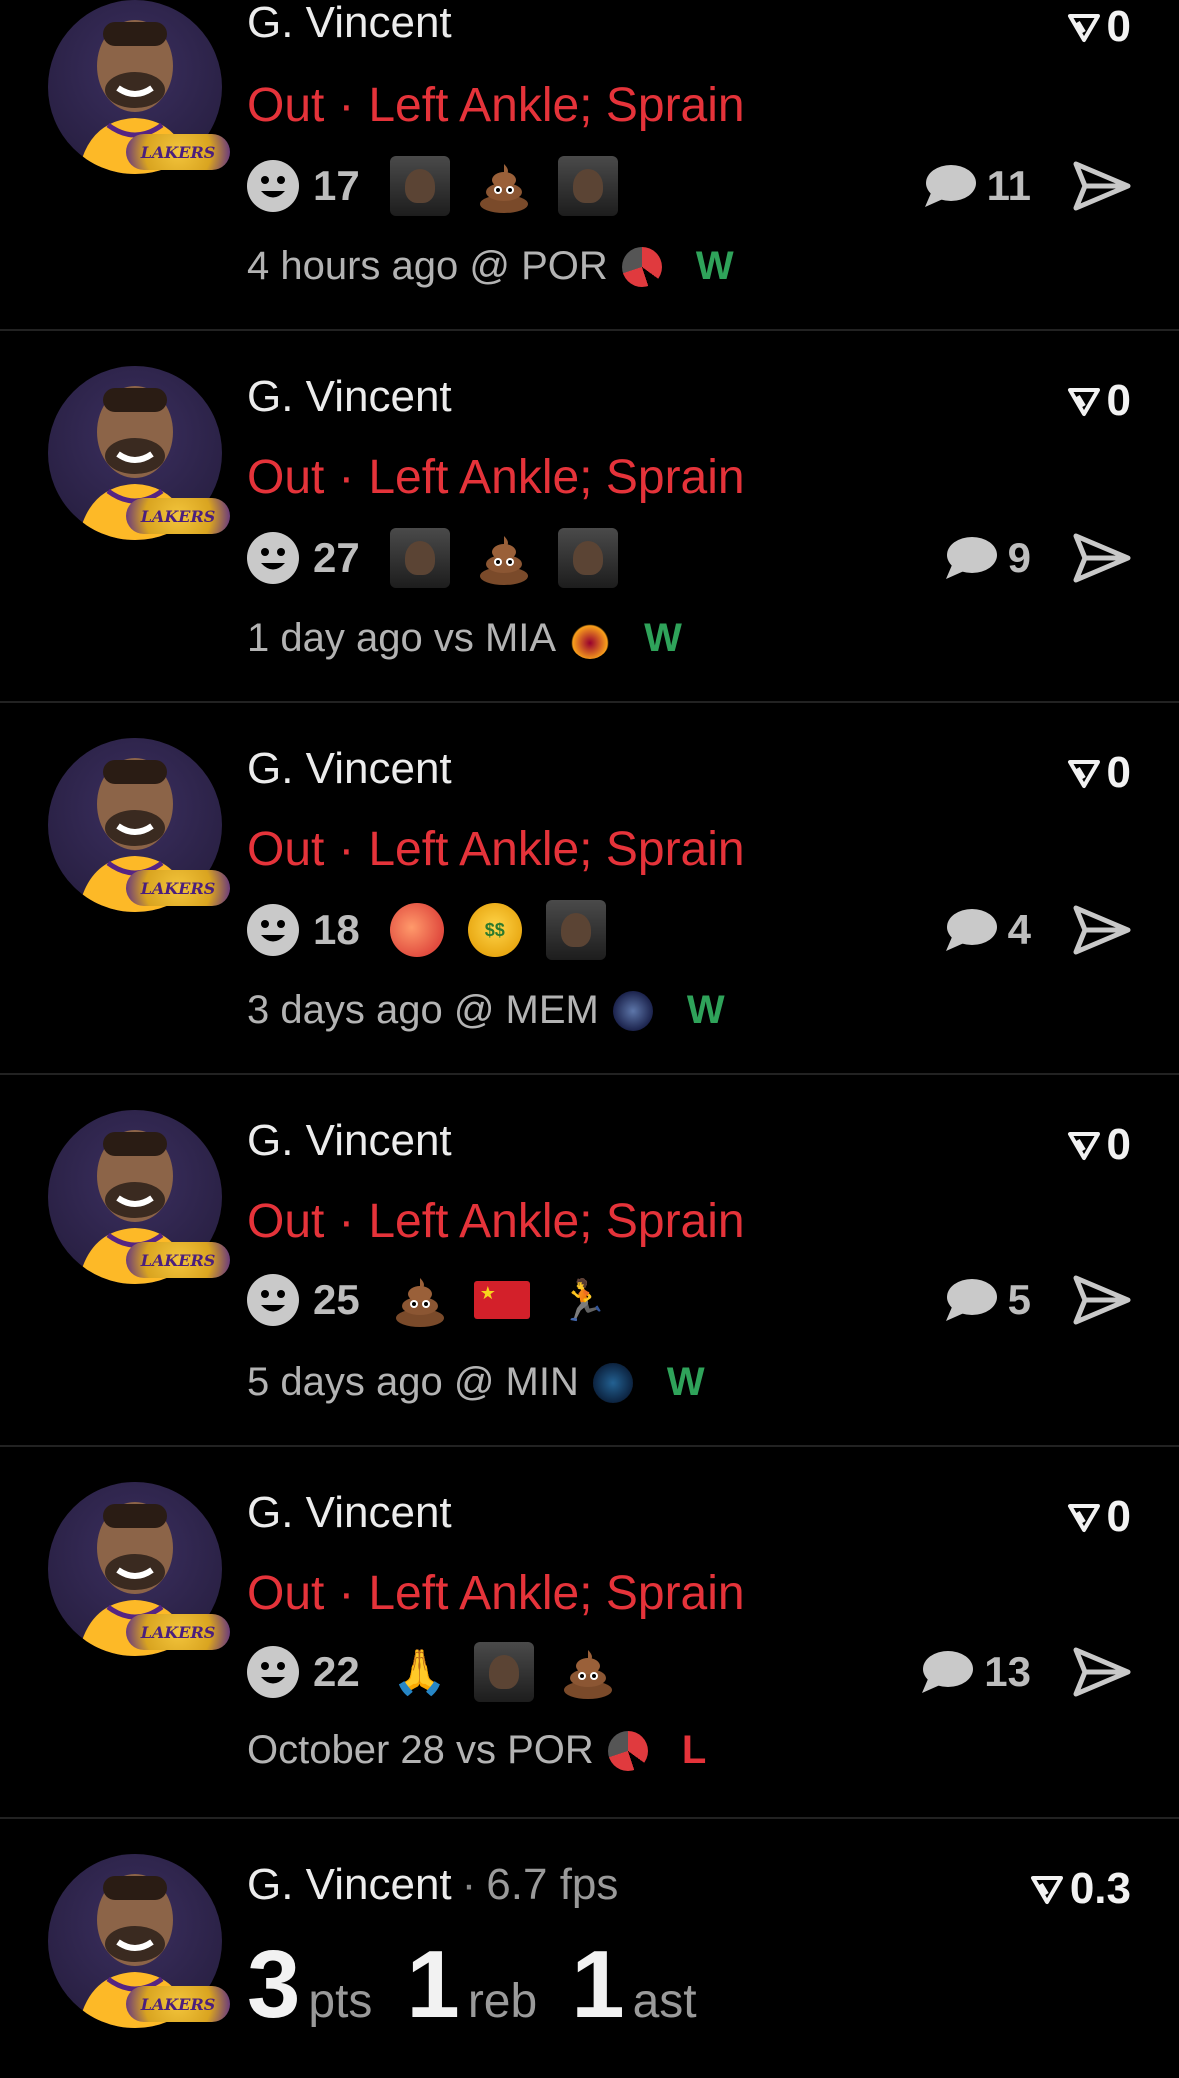 The height and width of the screenshot is (2078, 1179). I want to click on time-ago: October 28, so click(346, 1750).